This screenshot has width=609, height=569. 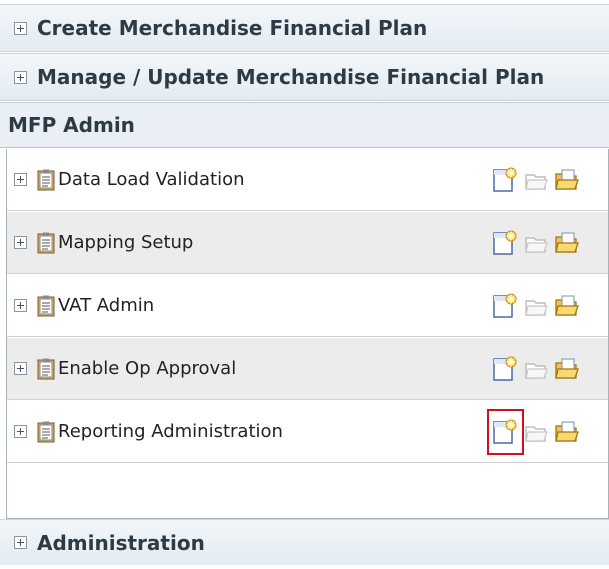 What do you see at coordinates (170, 431) in the screenshot?
I see `task-label: Reporting Administration` at bounding box center [170, 431].